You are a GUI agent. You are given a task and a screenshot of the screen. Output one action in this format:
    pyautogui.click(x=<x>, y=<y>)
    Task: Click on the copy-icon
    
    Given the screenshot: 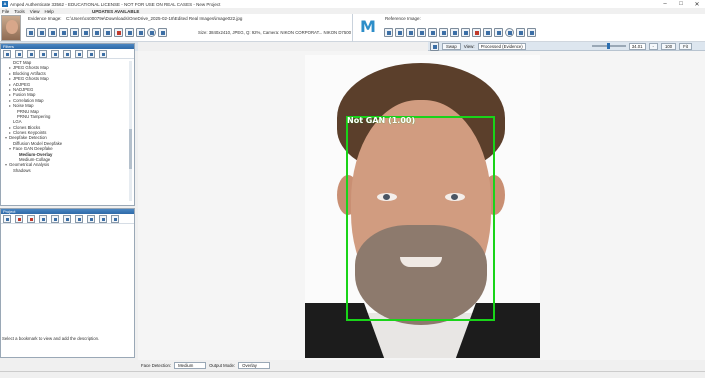 What is the action you would take?
    pyautogui.click(x=96, y=32)
    